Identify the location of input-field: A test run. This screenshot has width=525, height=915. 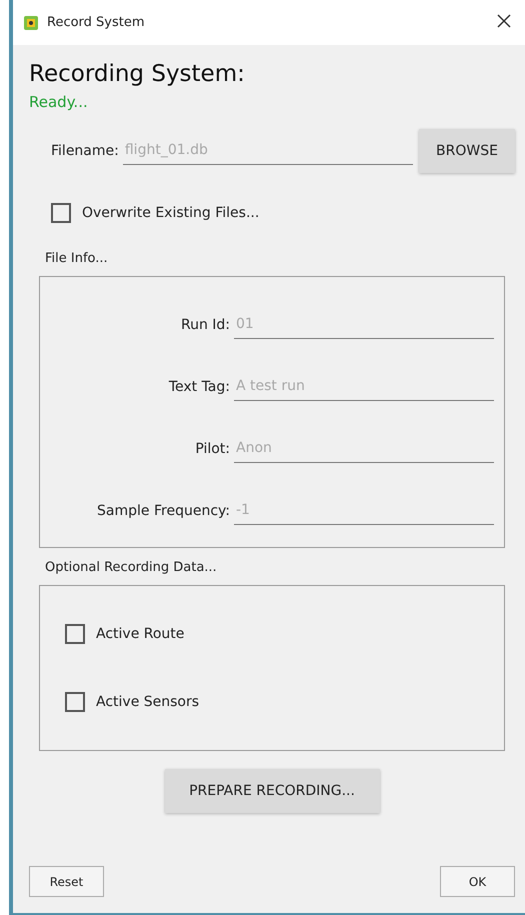
(364, 387).